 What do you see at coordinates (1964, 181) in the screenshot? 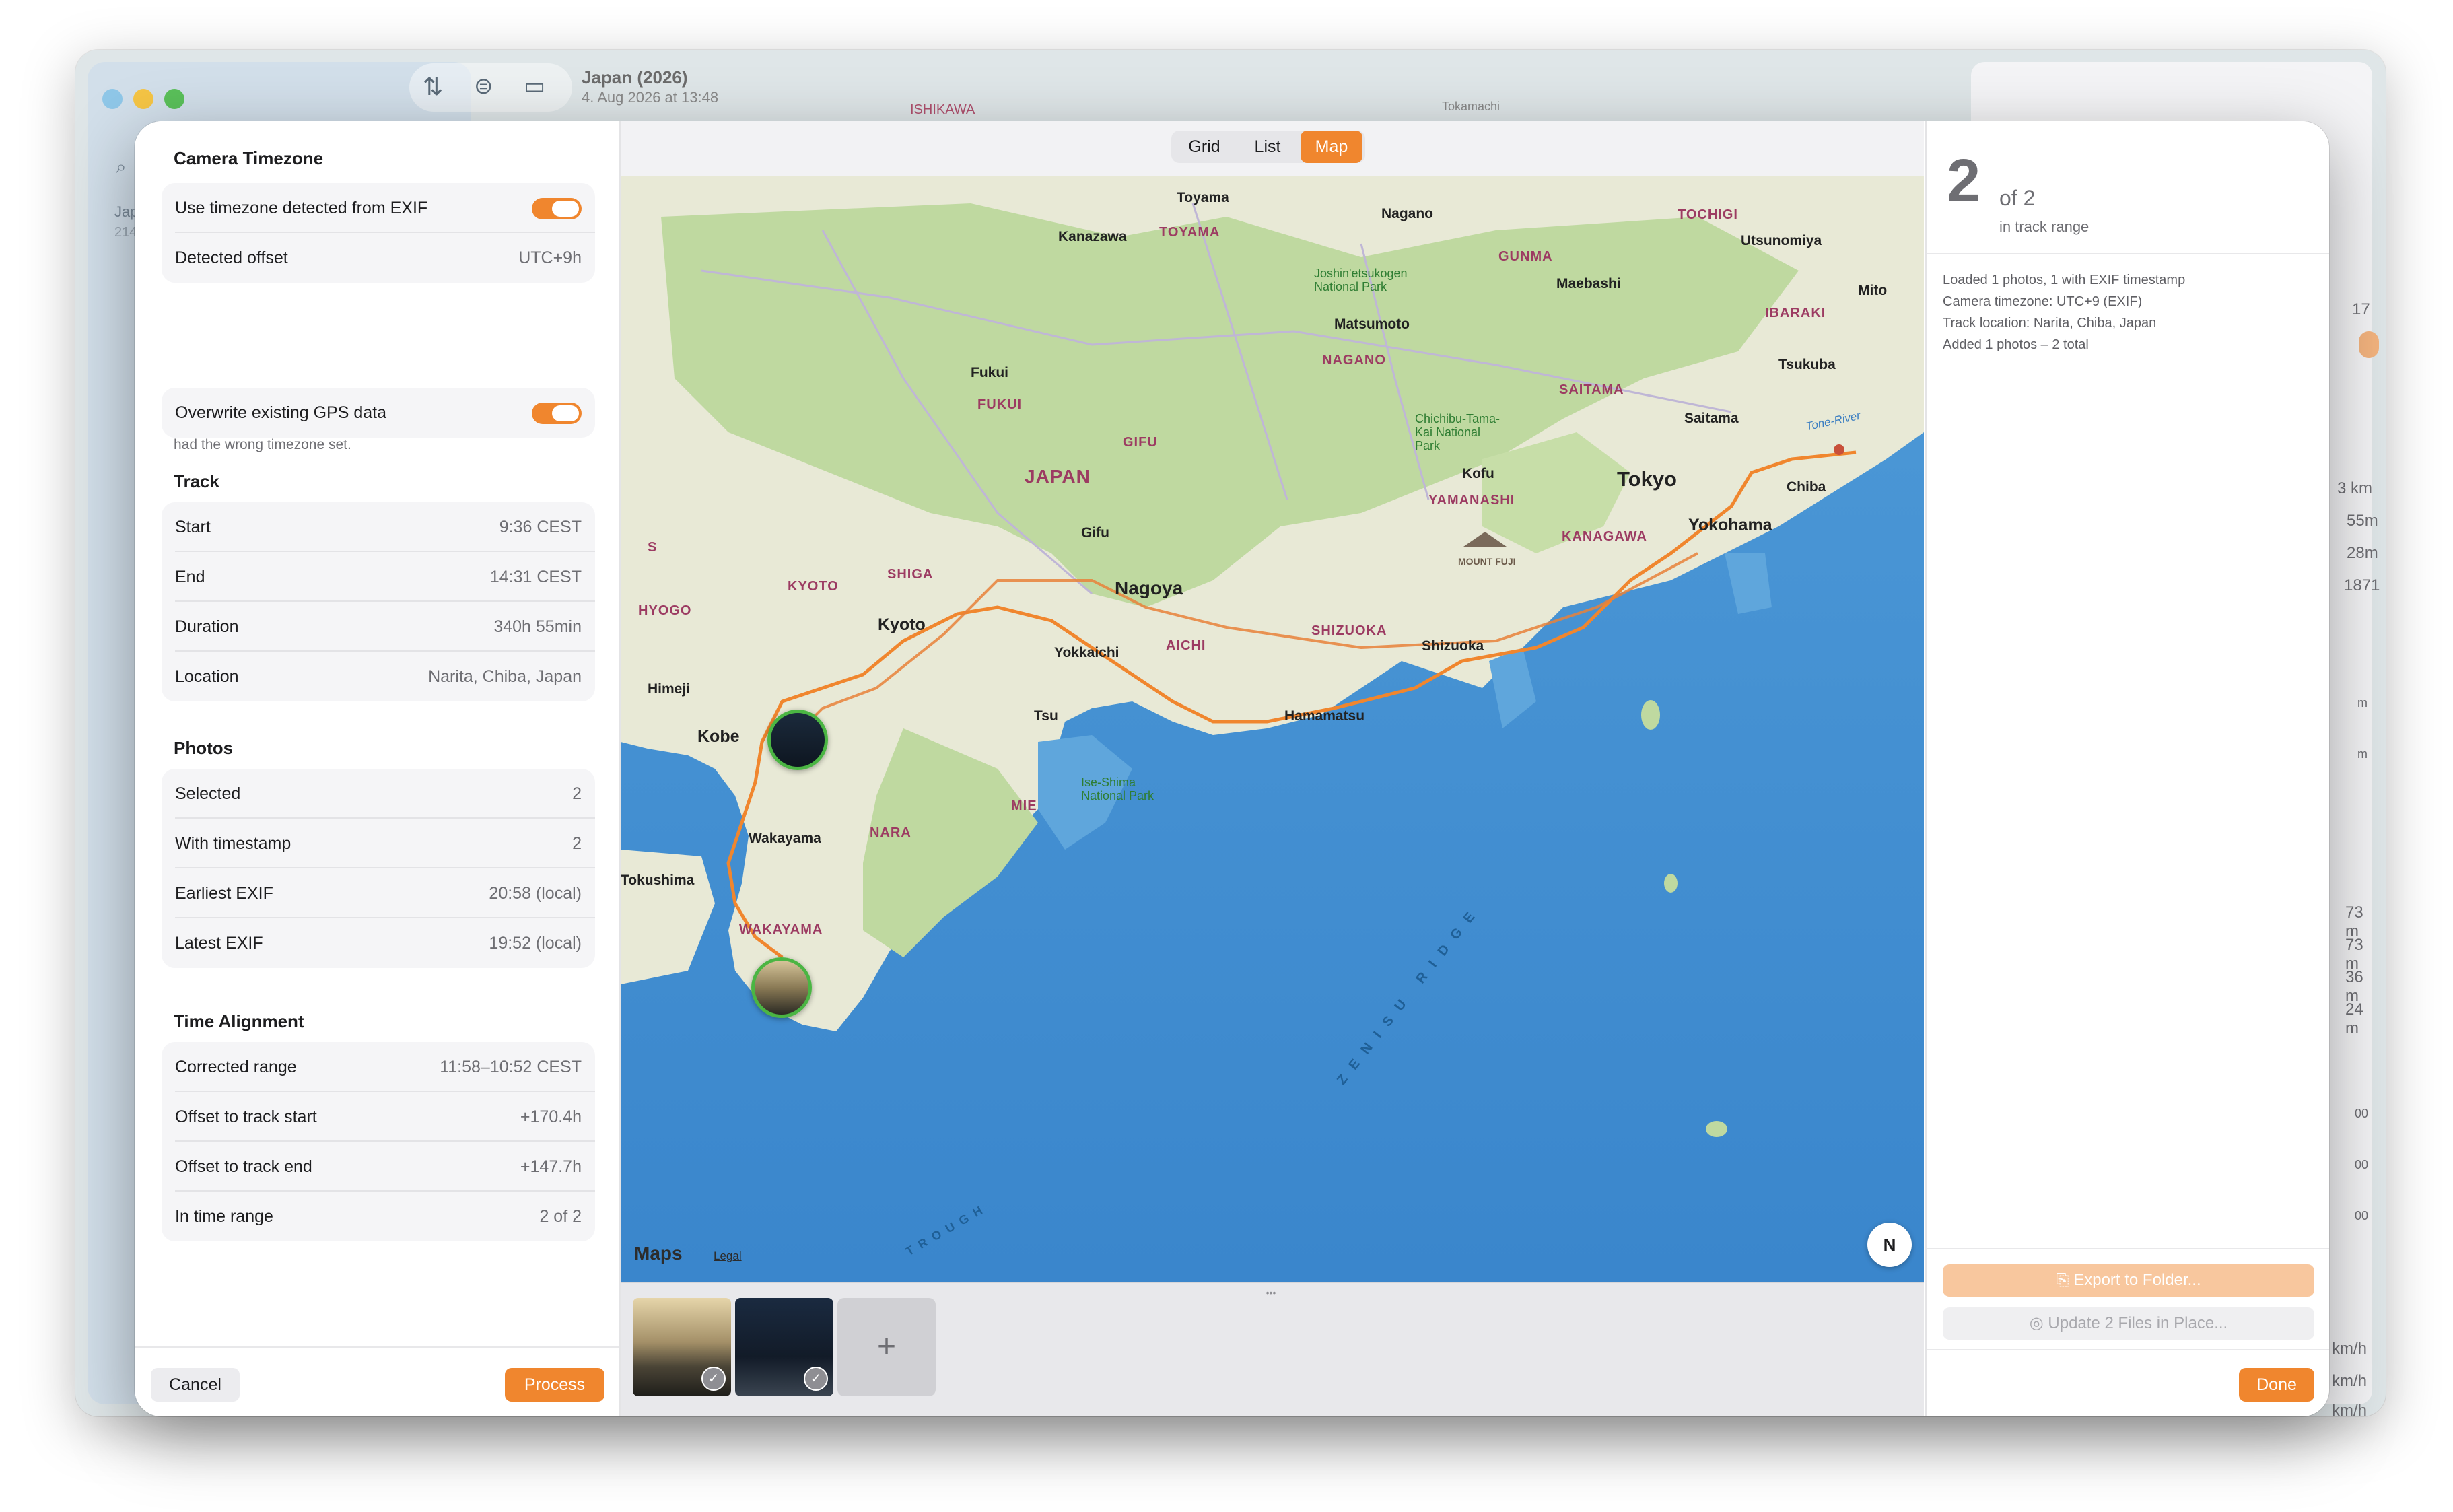
I see `in-range-count: 2` at bounding box center [1964, 181].